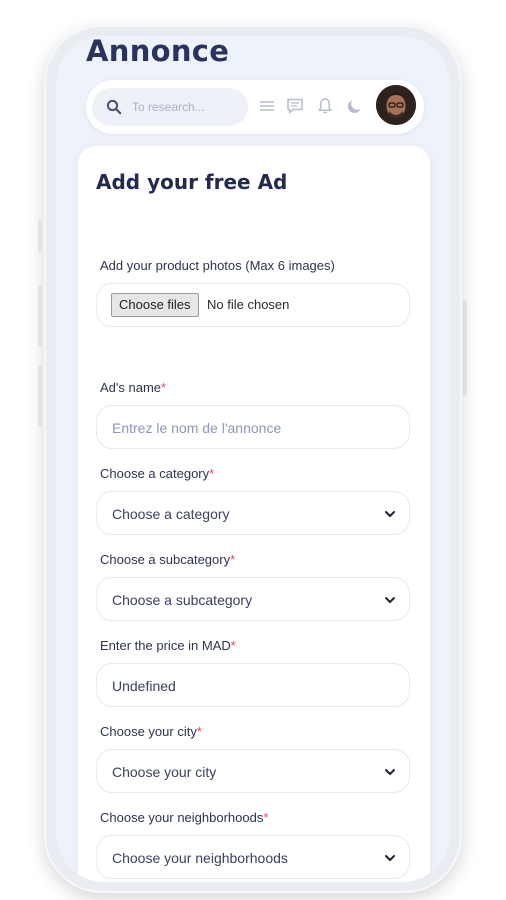  Describe the element at coordinates (255, 107) in the screenshot. I see `top-bar` at that location.